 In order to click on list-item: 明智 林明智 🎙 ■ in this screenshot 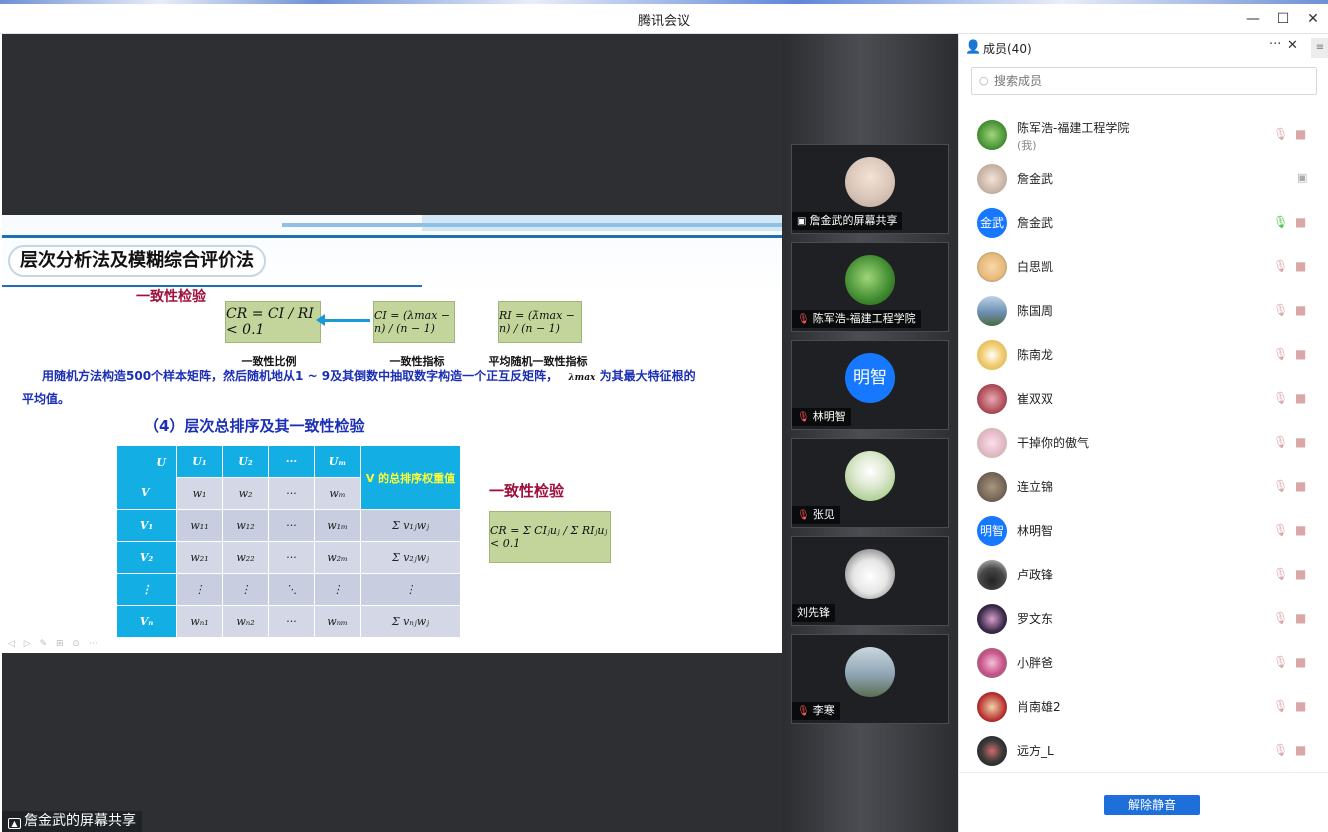, I will do `click(1143, 531)`.